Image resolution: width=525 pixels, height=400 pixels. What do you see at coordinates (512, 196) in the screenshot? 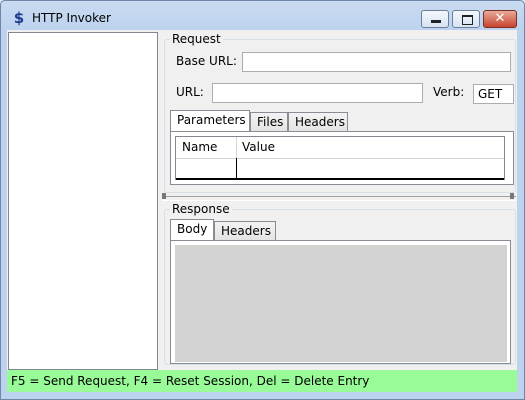
I see `splitter-handle-right` at bounding box center [512, 196].